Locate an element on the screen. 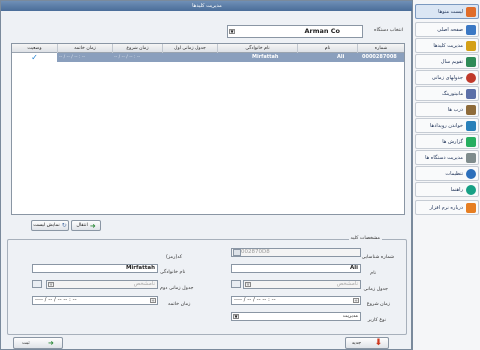 The height and width of the screenshot is (350, 480). events-icon is located at coordinates (471, 125).